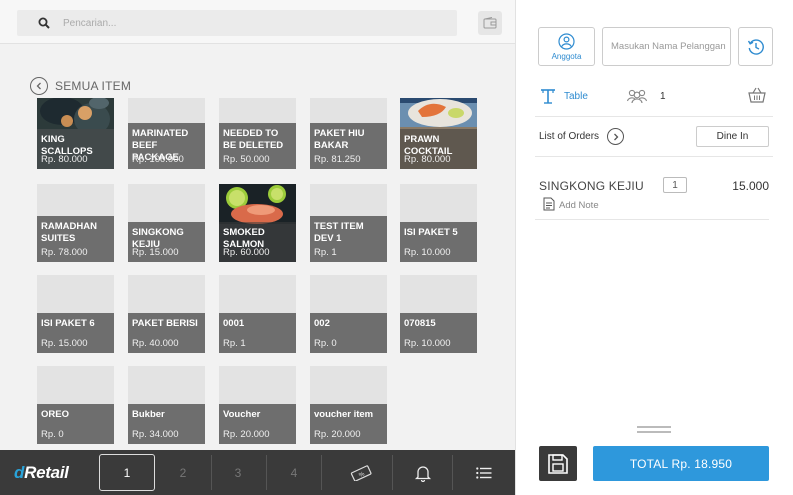 This screenshot has width=793, height=495. I want to click on menu-item-name: PAKET HIU BAKAR, so click(339, 139).